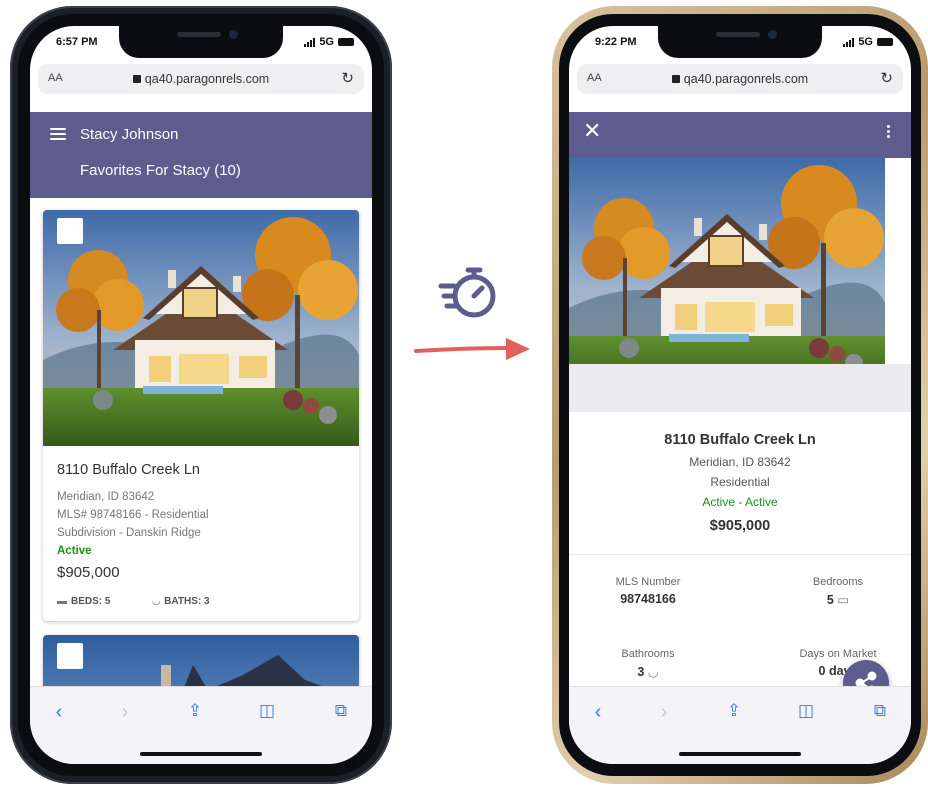  Describe the element at coordinates (740, 502) in the screenshot. I see `detail-status: Active - Active` at that location.